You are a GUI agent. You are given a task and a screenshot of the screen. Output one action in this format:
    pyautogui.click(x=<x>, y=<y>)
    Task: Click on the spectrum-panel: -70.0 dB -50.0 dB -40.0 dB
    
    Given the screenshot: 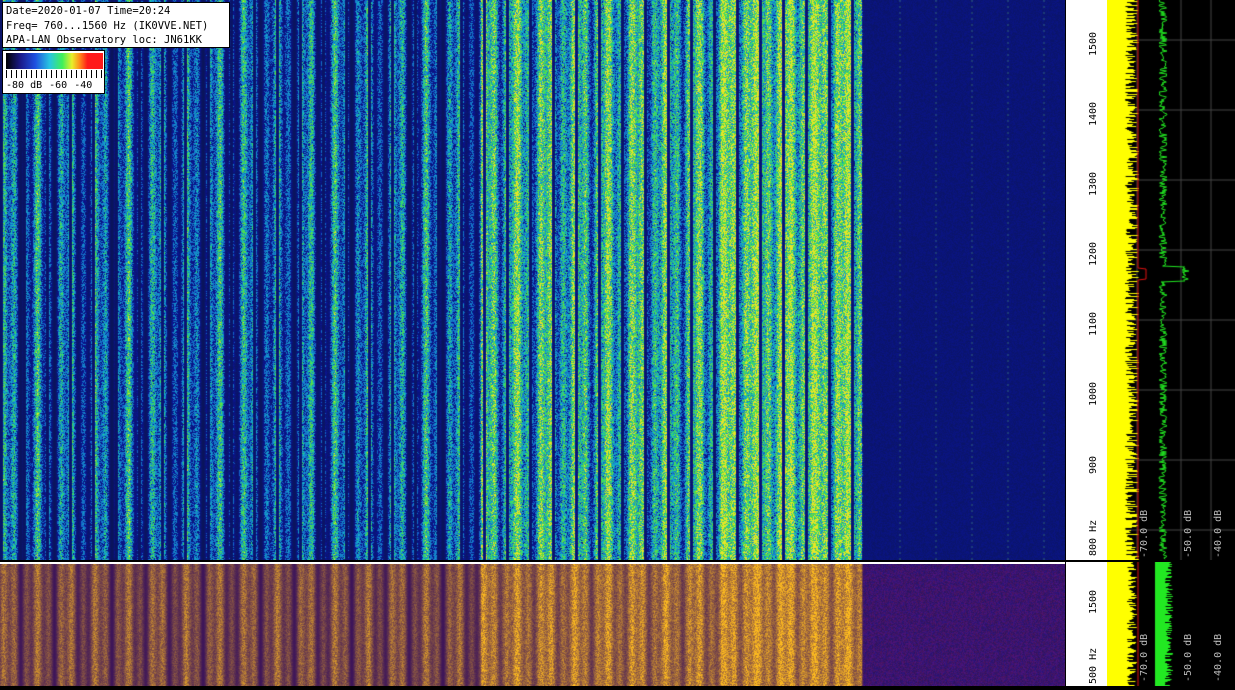 What is the action you would take?
    pyautogui.click(x=1171, y=280)
    